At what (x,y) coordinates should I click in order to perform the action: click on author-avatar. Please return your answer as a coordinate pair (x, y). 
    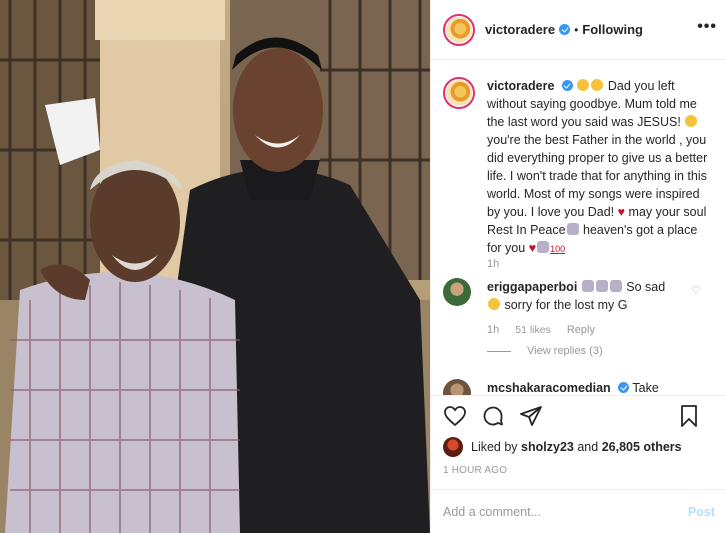
    Looking at the image, I should click on (459, 29).